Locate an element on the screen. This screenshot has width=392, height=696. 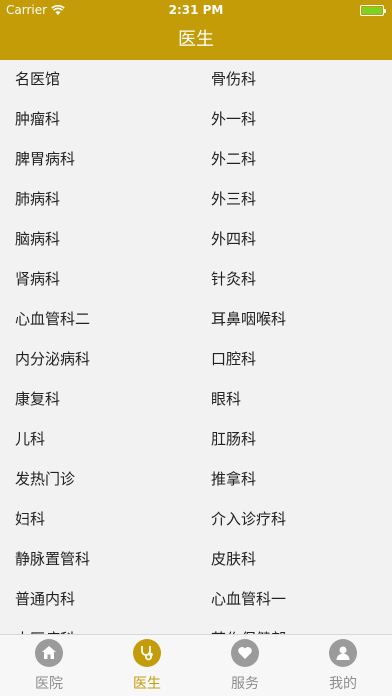
department-item: 口腔科 is located at coordinates (293, 359).